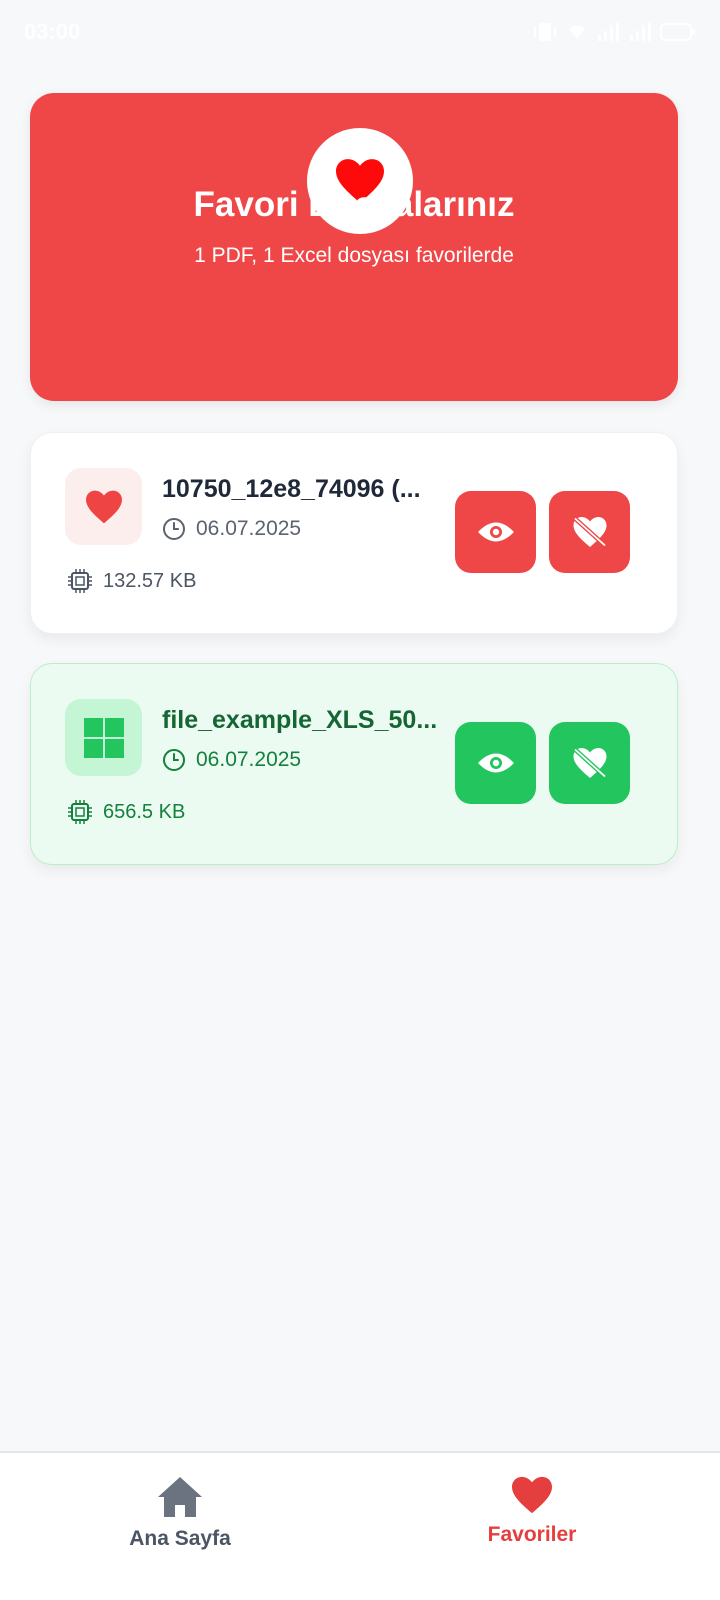 The width and height of the screenshot is (720, 1600). I want to click on home-icon, so click(180, 1497).